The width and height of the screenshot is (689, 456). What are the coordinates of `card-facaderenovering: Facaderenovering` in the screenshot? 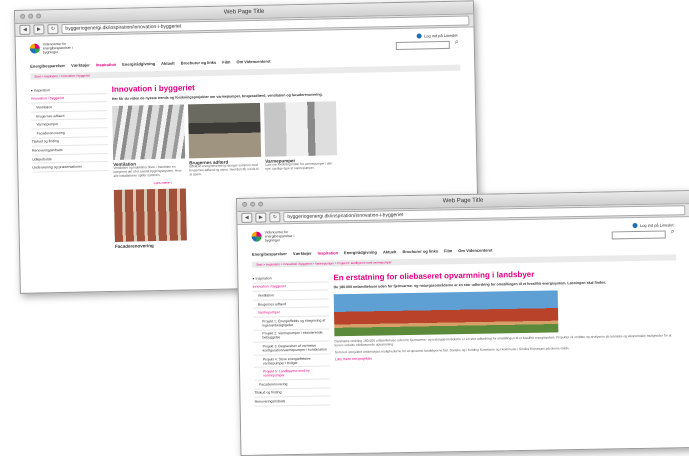 It's located at (150, 218).